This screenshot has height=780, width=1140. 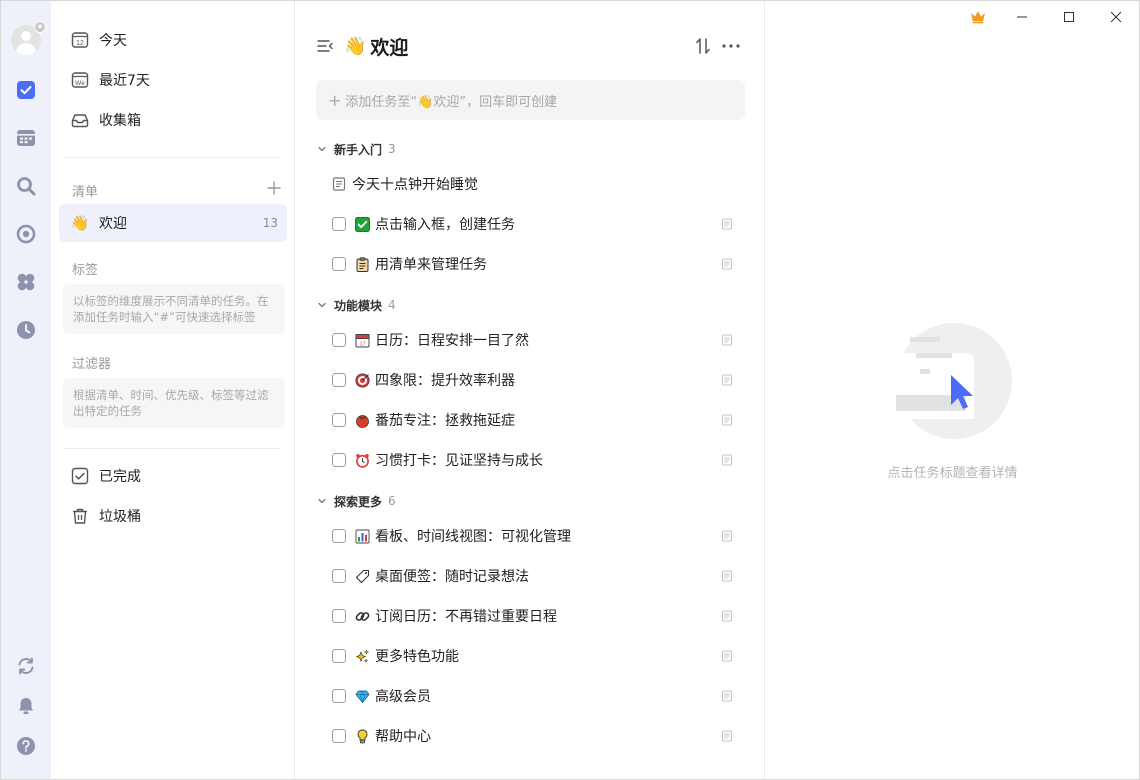 I want to click on sync-icon, so click(x=26, y=666).